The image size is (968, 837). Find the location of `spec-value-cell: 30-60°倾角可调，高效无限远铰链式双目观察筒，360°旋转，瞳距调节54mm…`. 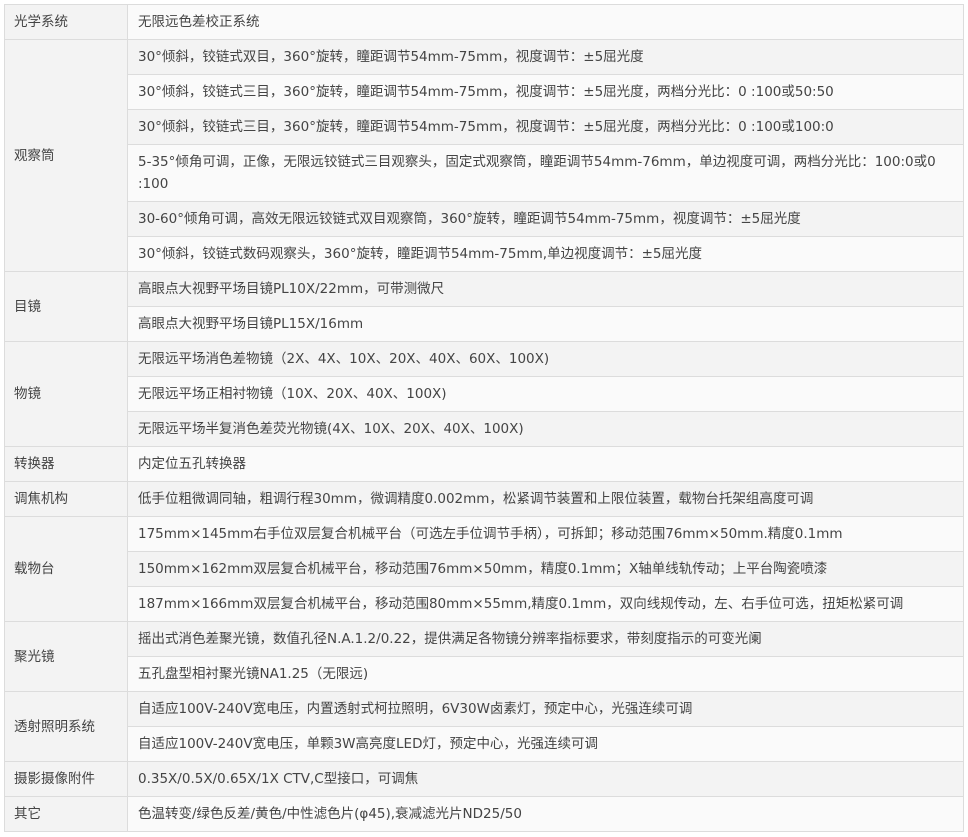

spec-value-cell: 30-60°倾角可调，高效无限远铰链式双目观察筒，360°旋转，瞳距调节54mm… is located at coordinates (545, 219).